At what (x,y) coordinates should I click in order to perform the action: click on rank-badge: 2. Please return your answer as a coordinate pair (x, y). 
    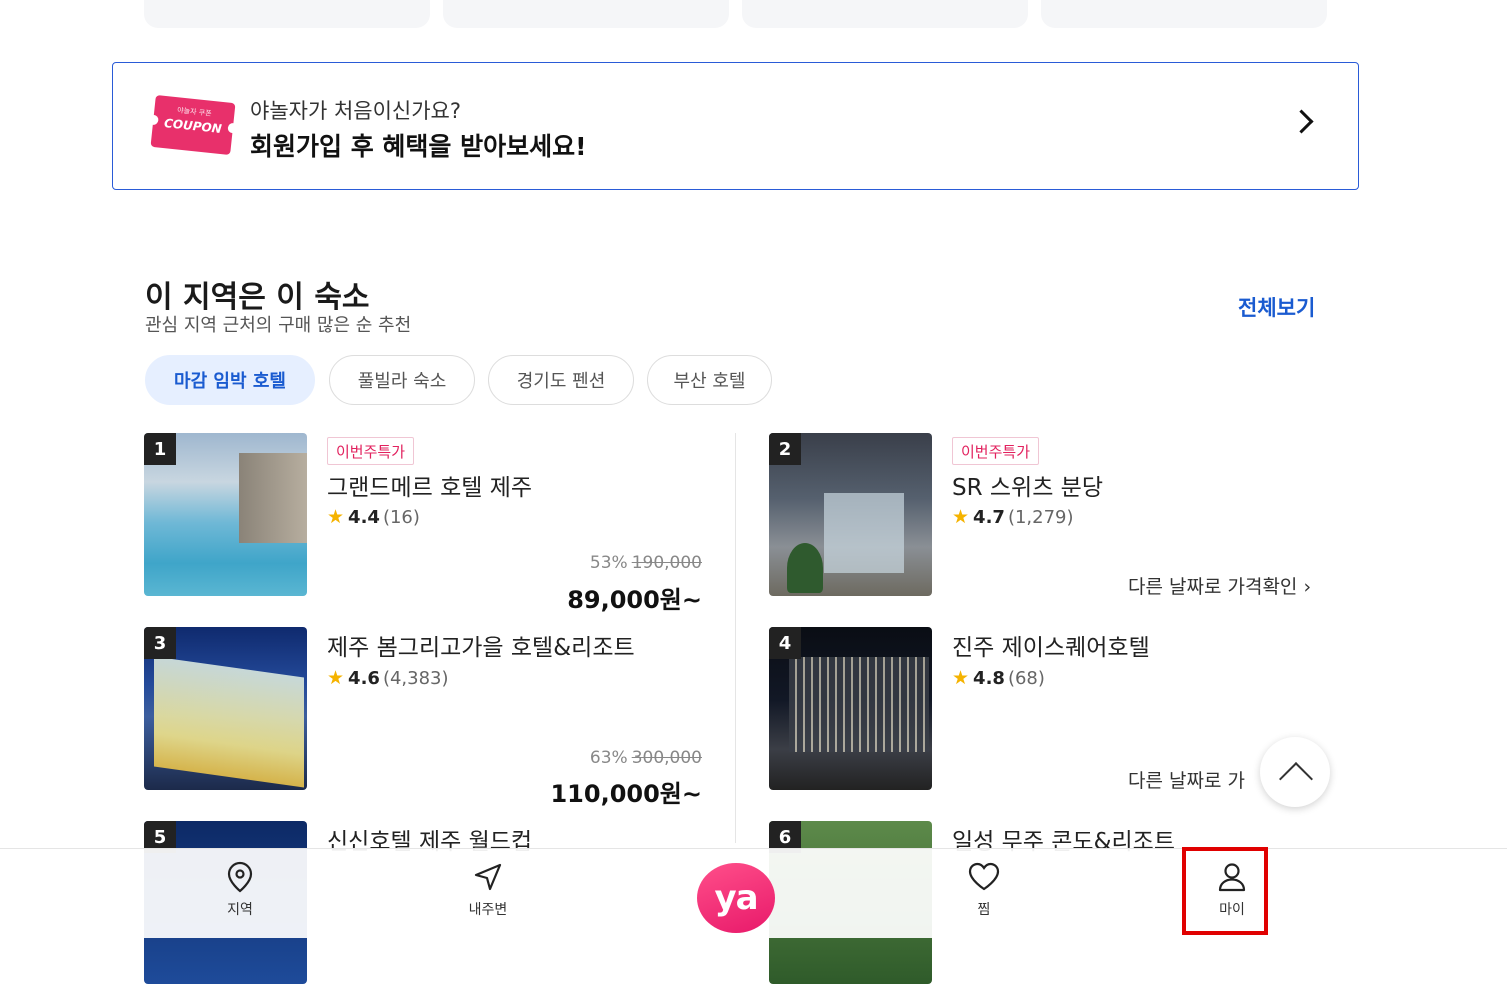
    Looking at the image, I should click on (785, 449).